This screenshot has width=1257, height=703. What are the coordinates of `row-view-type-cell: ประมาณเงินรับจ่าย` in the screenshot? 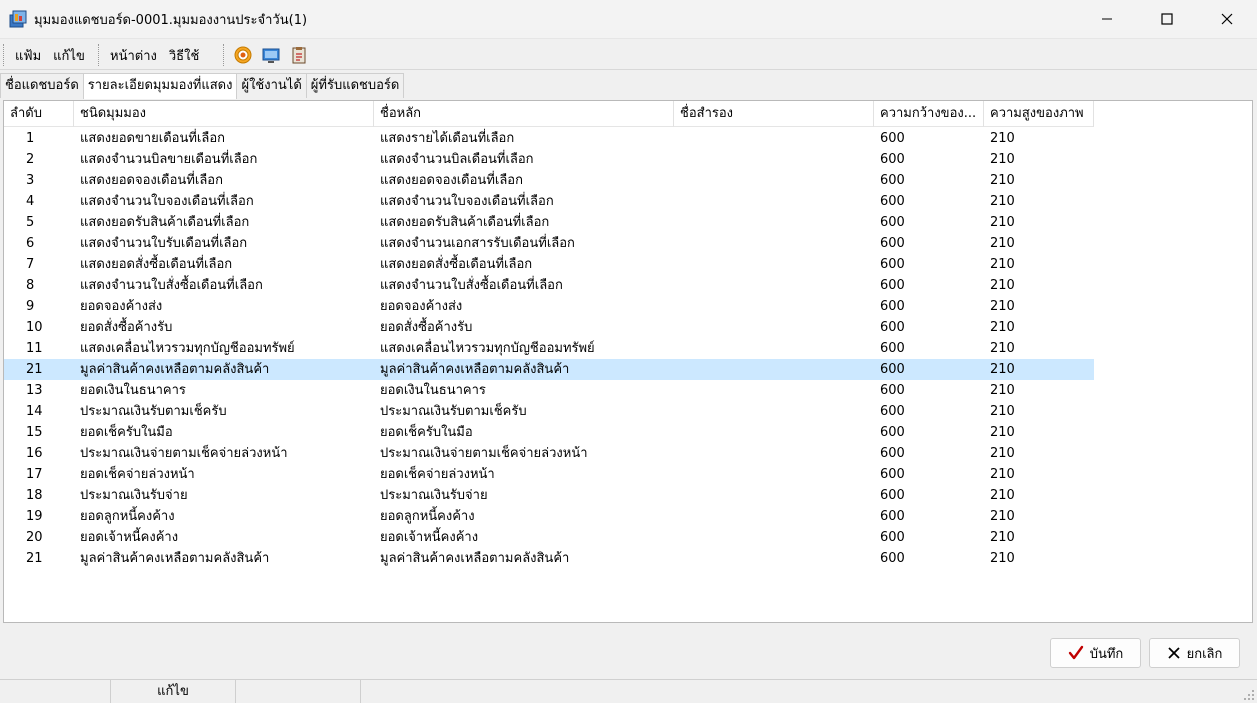 It's located at (134, 495).